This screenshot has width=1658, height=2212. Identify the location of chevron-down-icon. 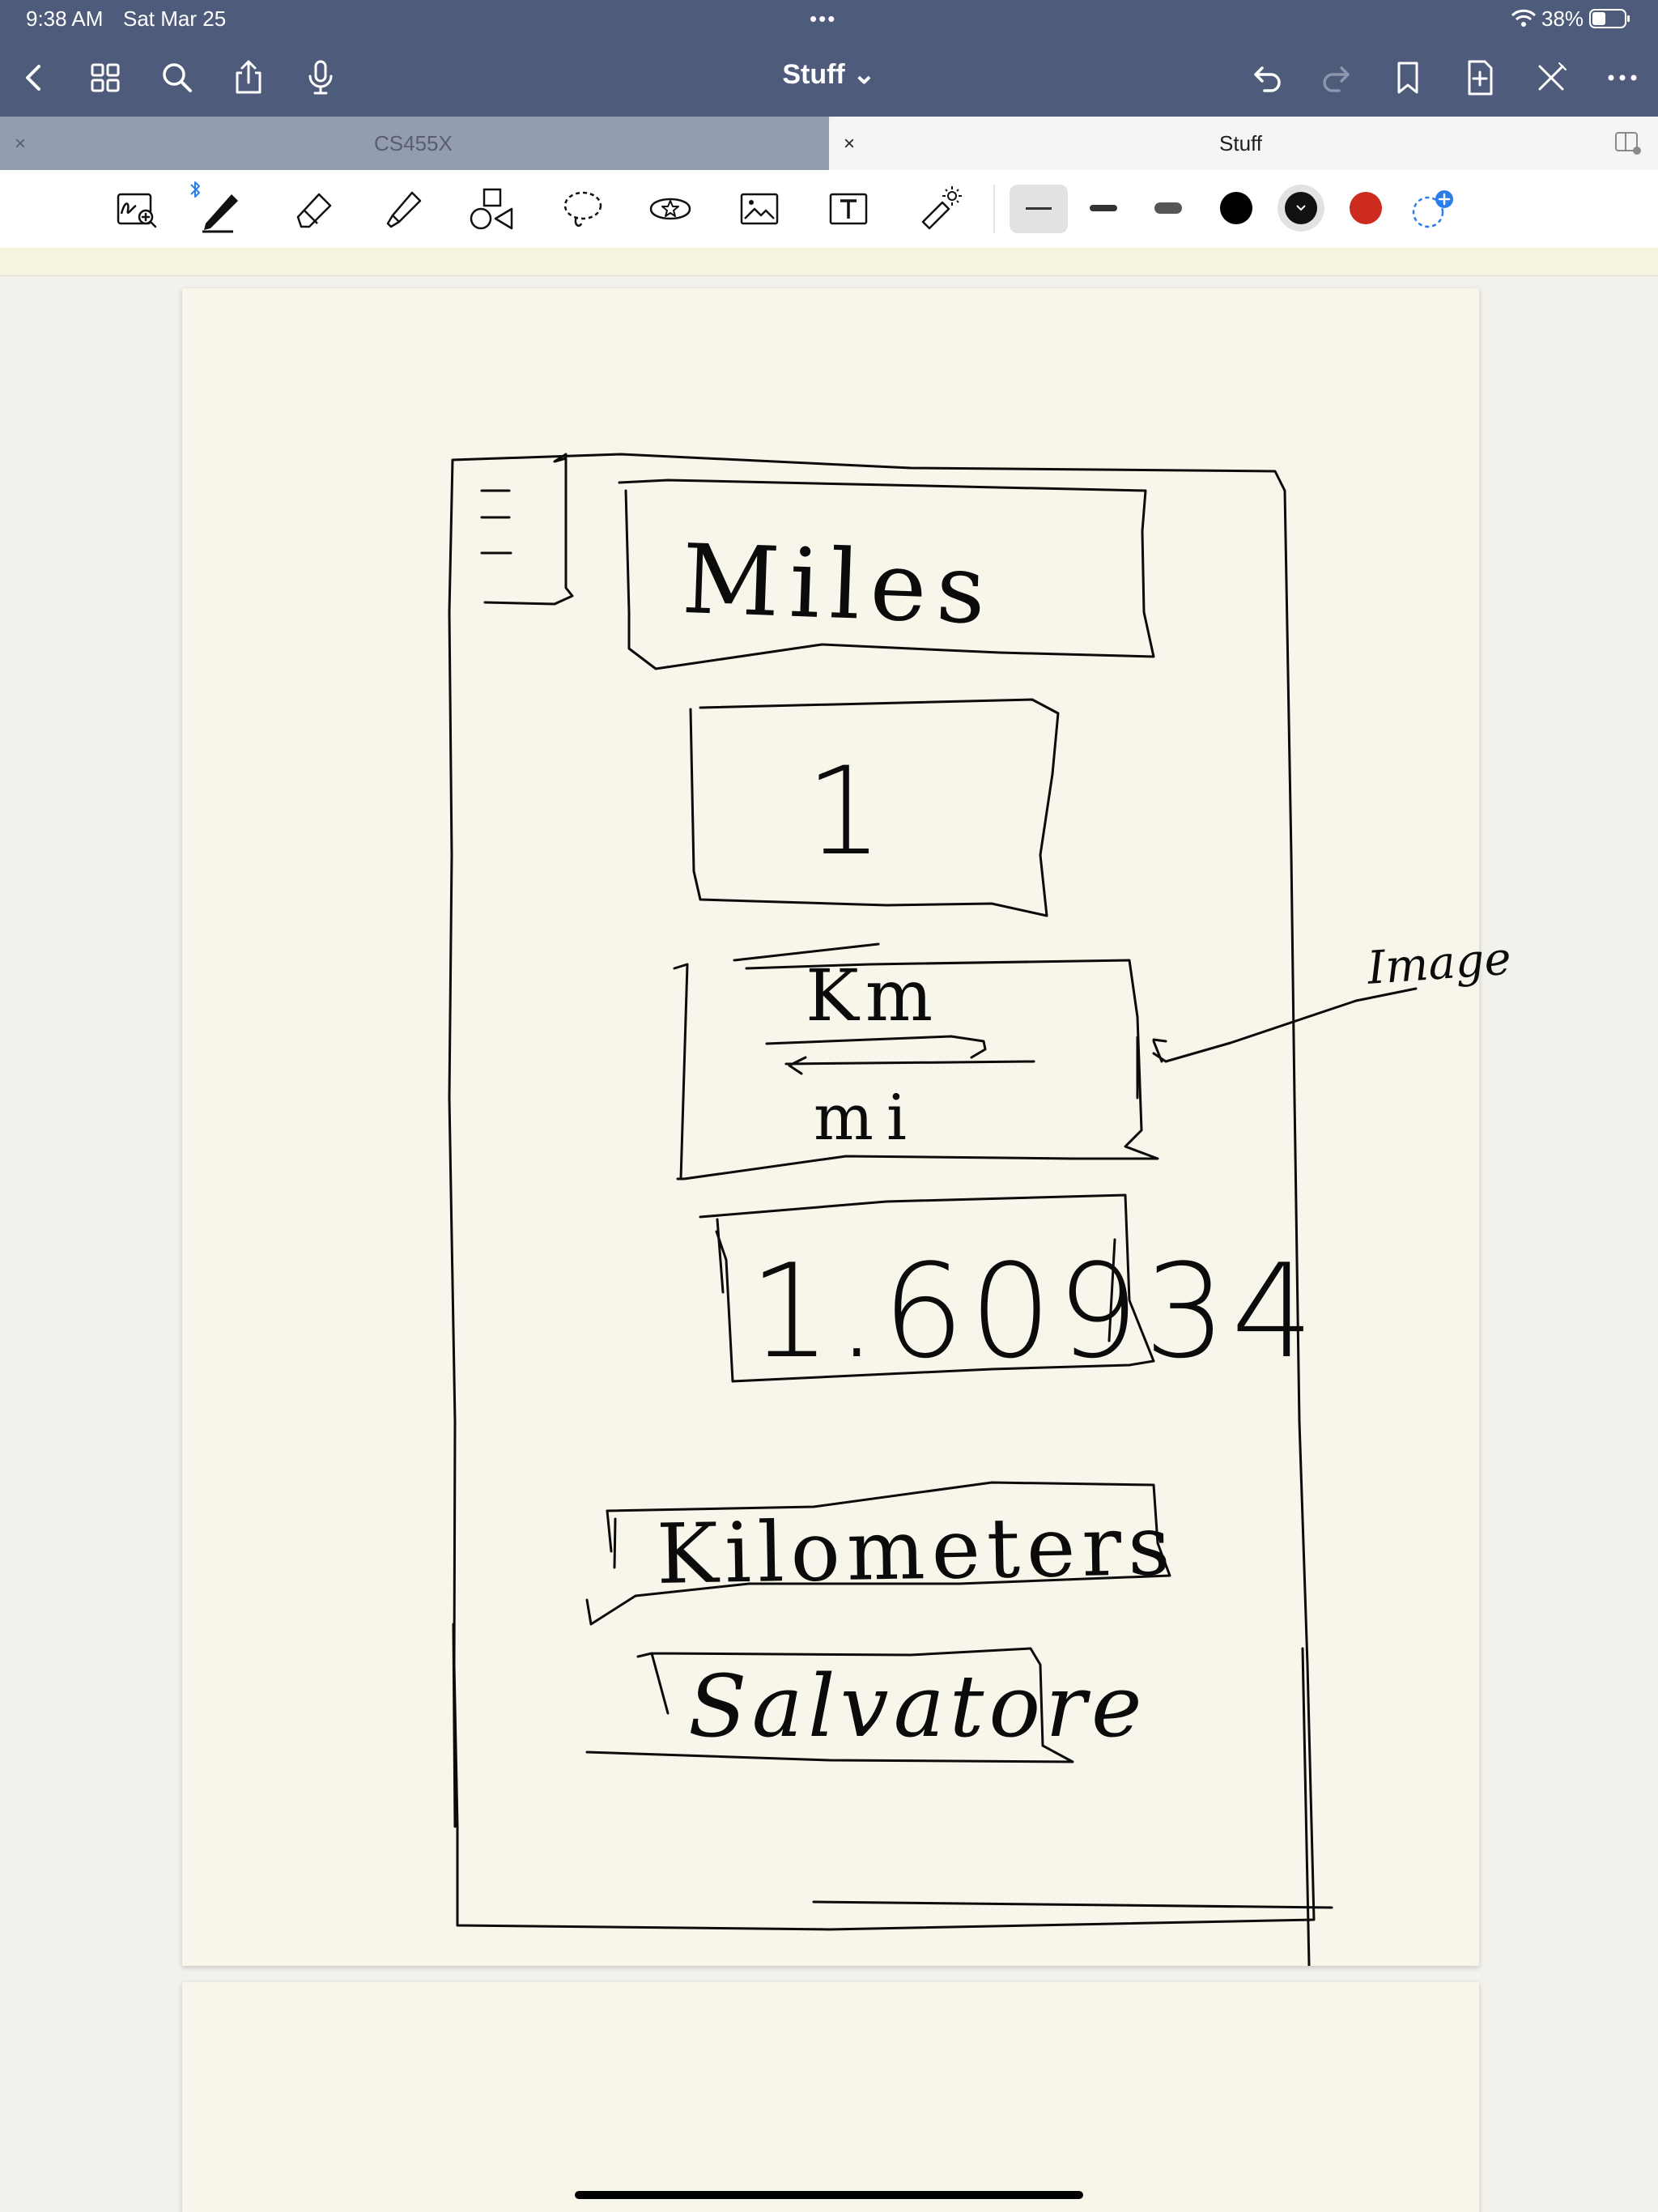
(1301, 208).